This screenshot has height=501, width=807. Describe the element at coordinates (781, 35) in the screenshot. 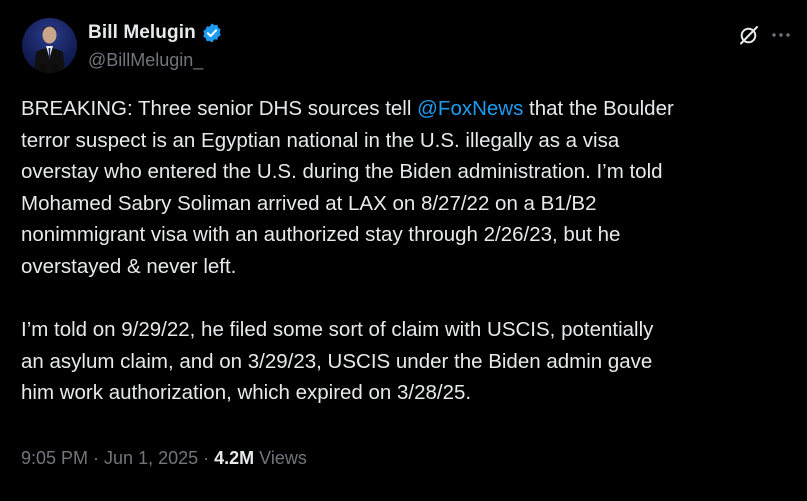

I see `more-icon` at that location.